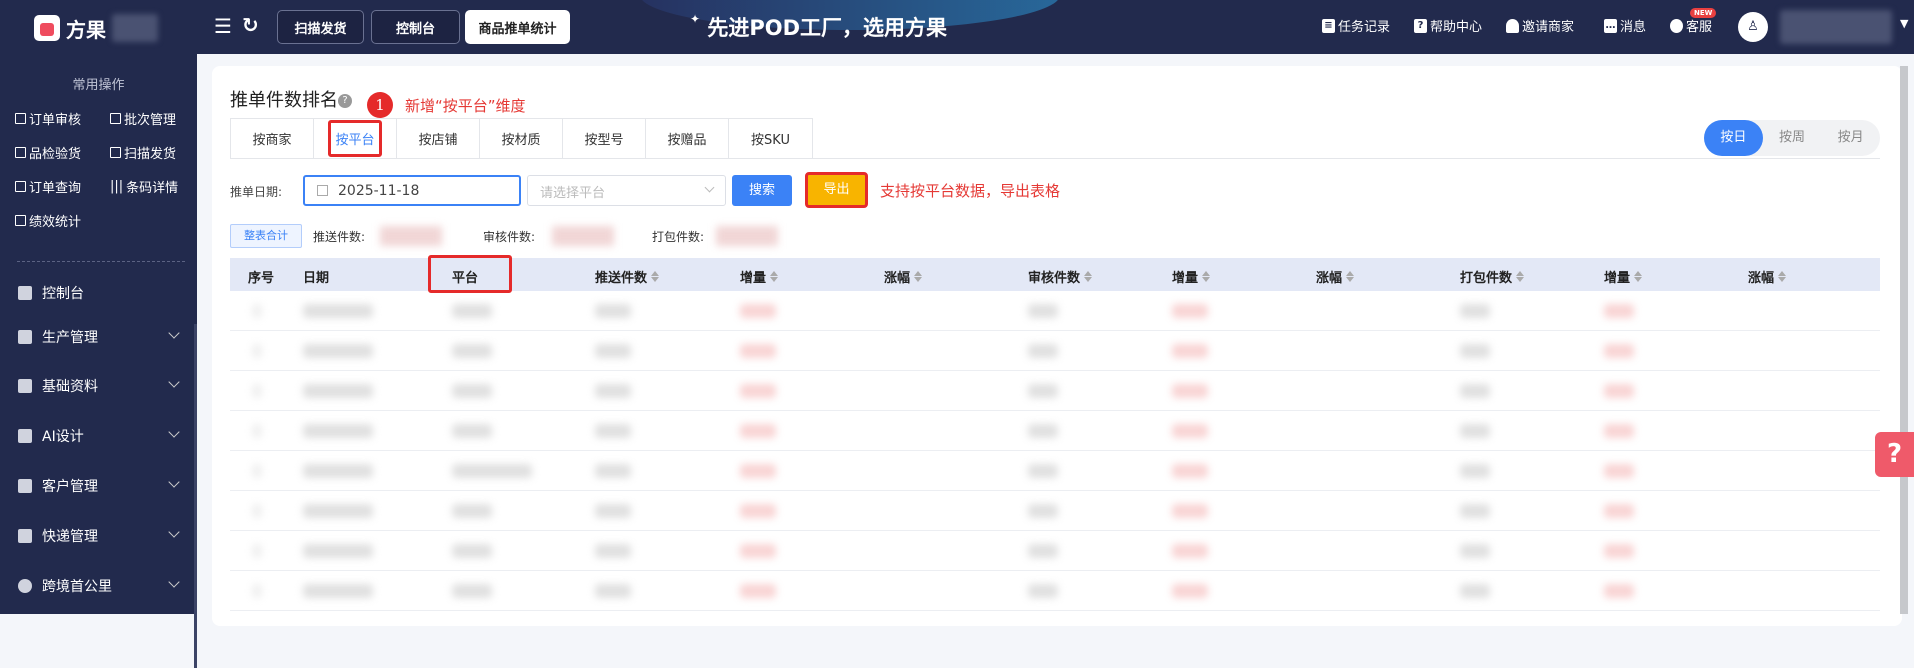 This screenshot has width=1914, height=668. I want to click on help-question-icon: ?, so click(345, 101).